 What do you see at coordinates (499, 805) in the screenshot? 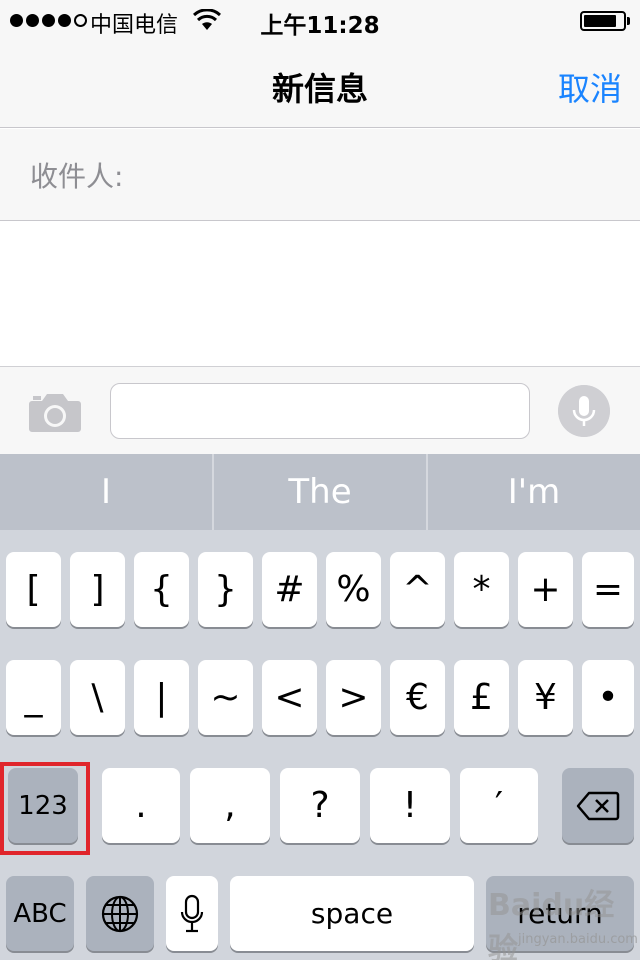
I see `key-apostrophe: ′` at bounding box center [499, 805].